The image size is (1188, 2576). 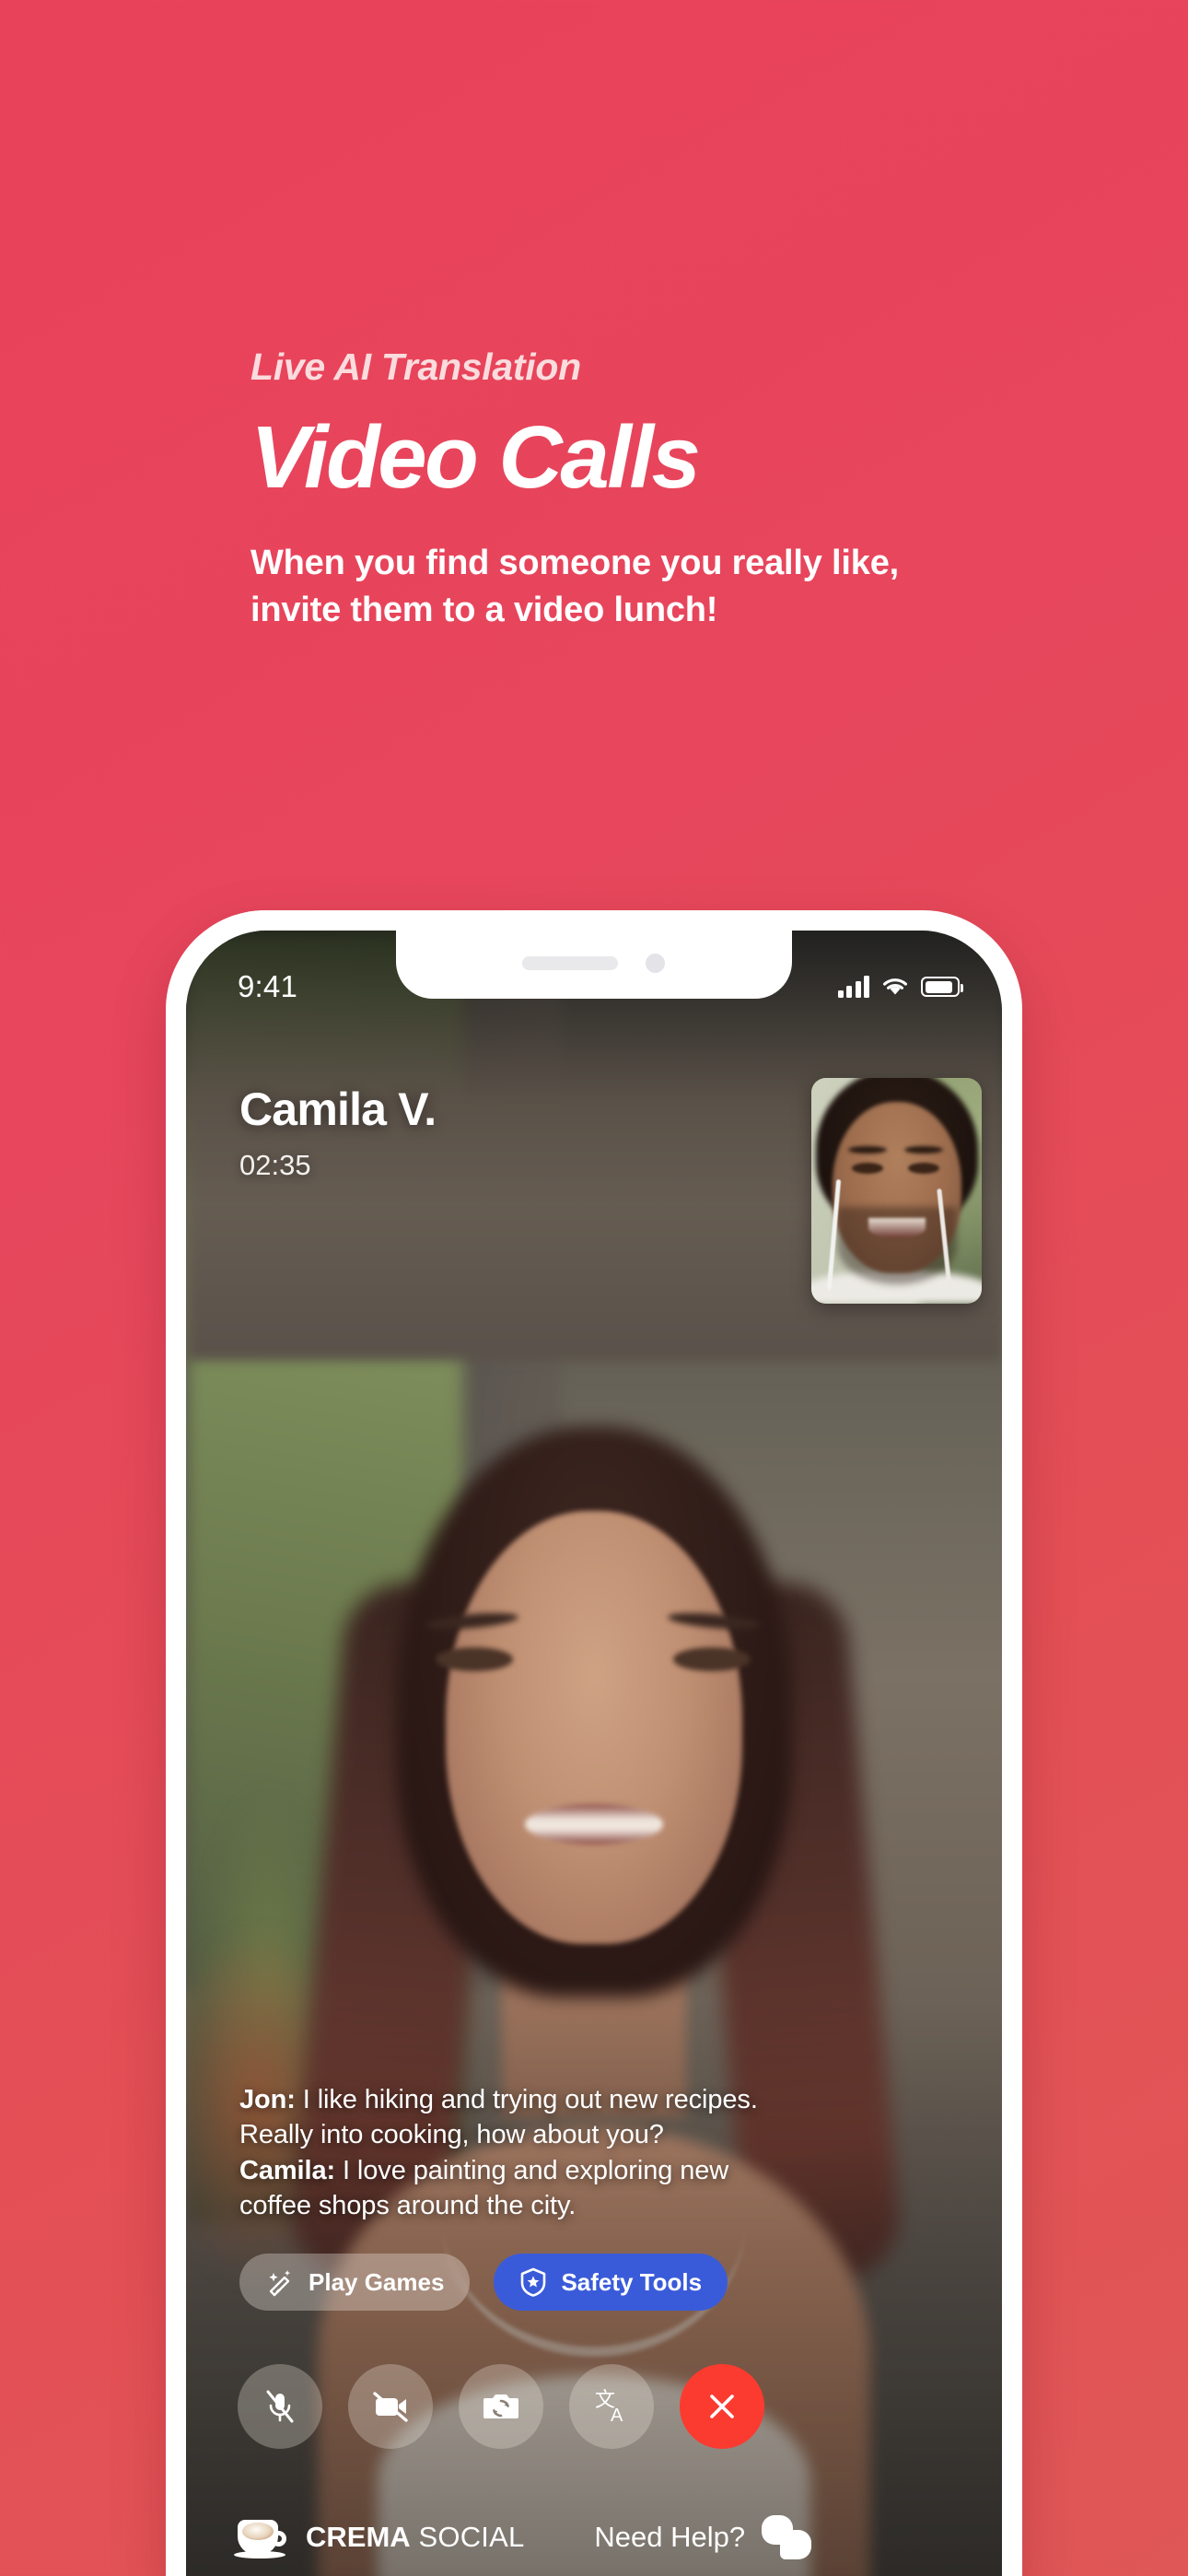 I want to click on cellular-bars-icon, so click(x=853, y=987).